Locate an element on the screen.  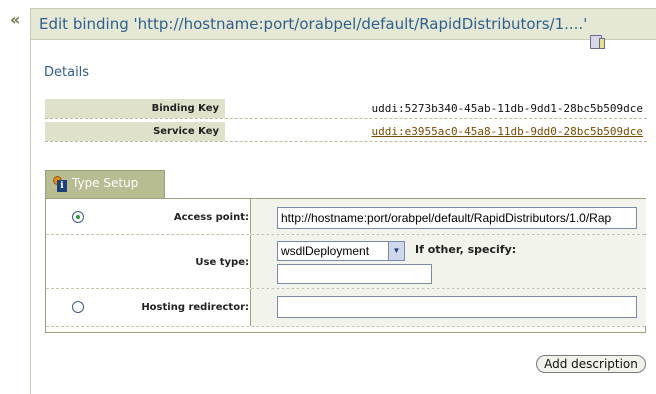
hosting-redirector-input is located at coordinates (457, 307).